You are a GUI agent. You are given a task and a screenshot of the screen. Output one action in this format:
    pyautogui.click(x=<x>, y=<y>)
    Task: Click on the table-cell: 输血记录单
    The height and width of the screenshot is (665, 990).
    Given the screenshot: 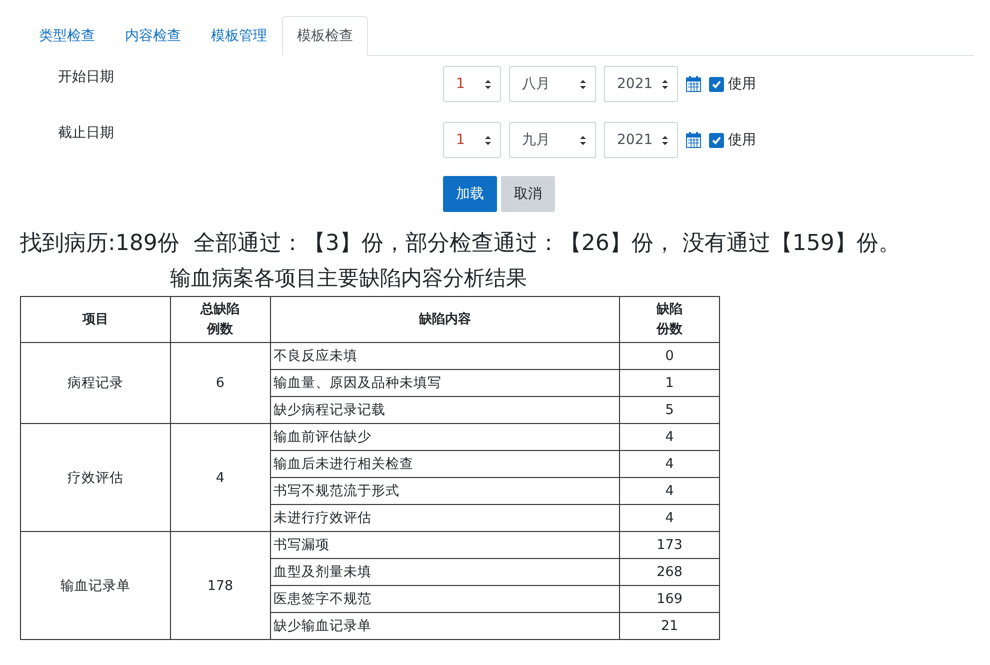 What is the action you would take?
    pyautogui.click(x=95, y=586)
    